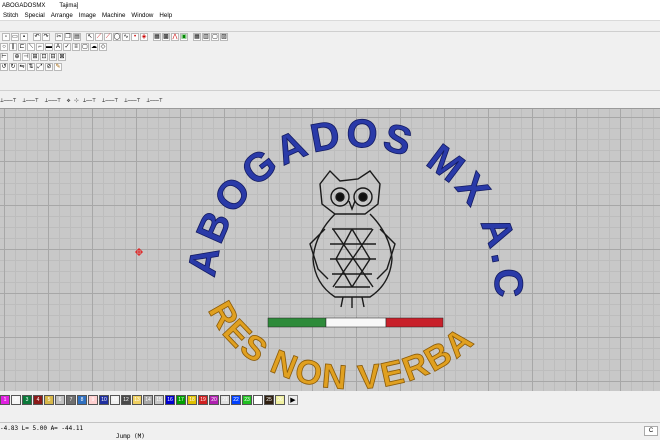 Image resolution: width=660 pixels, height=440 pixels. Describe the element at coordinates (46, 37) in the screenshot. I see `redo-icon: ↷` at that location.